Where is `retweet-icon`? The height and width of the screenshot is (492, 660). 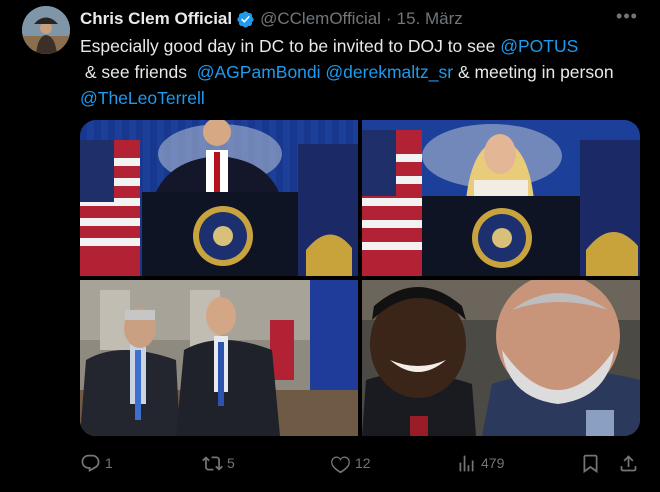
retweet-icon is located at coordinates (212, 463).